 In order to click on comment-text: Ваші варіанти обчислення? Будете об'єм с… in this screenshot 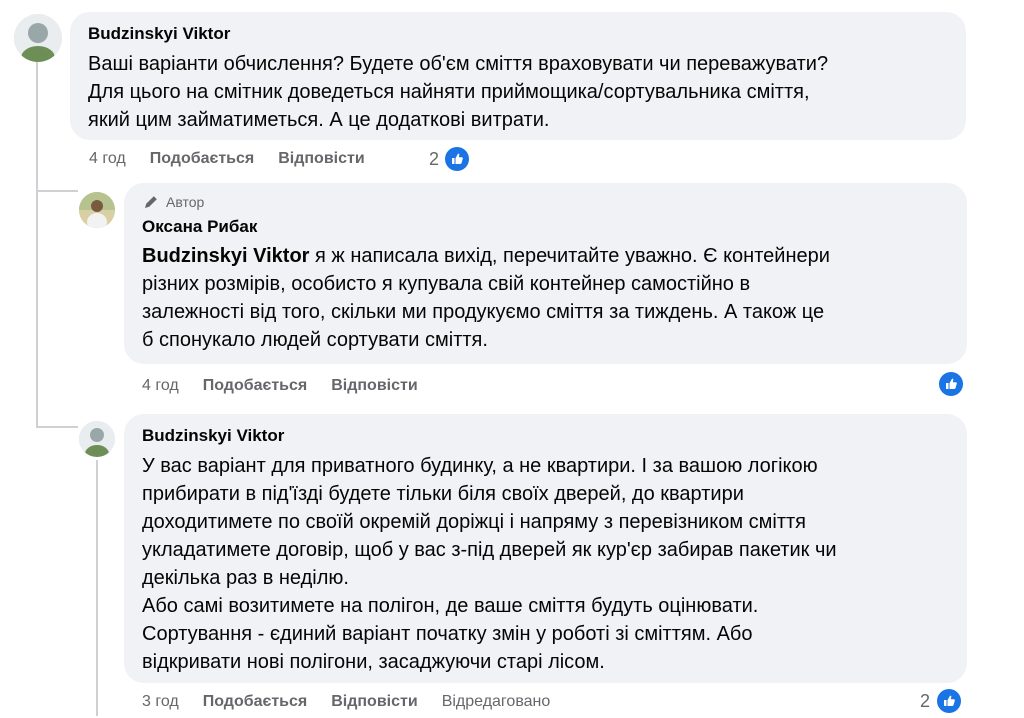, I will do `click(458, 92)`.